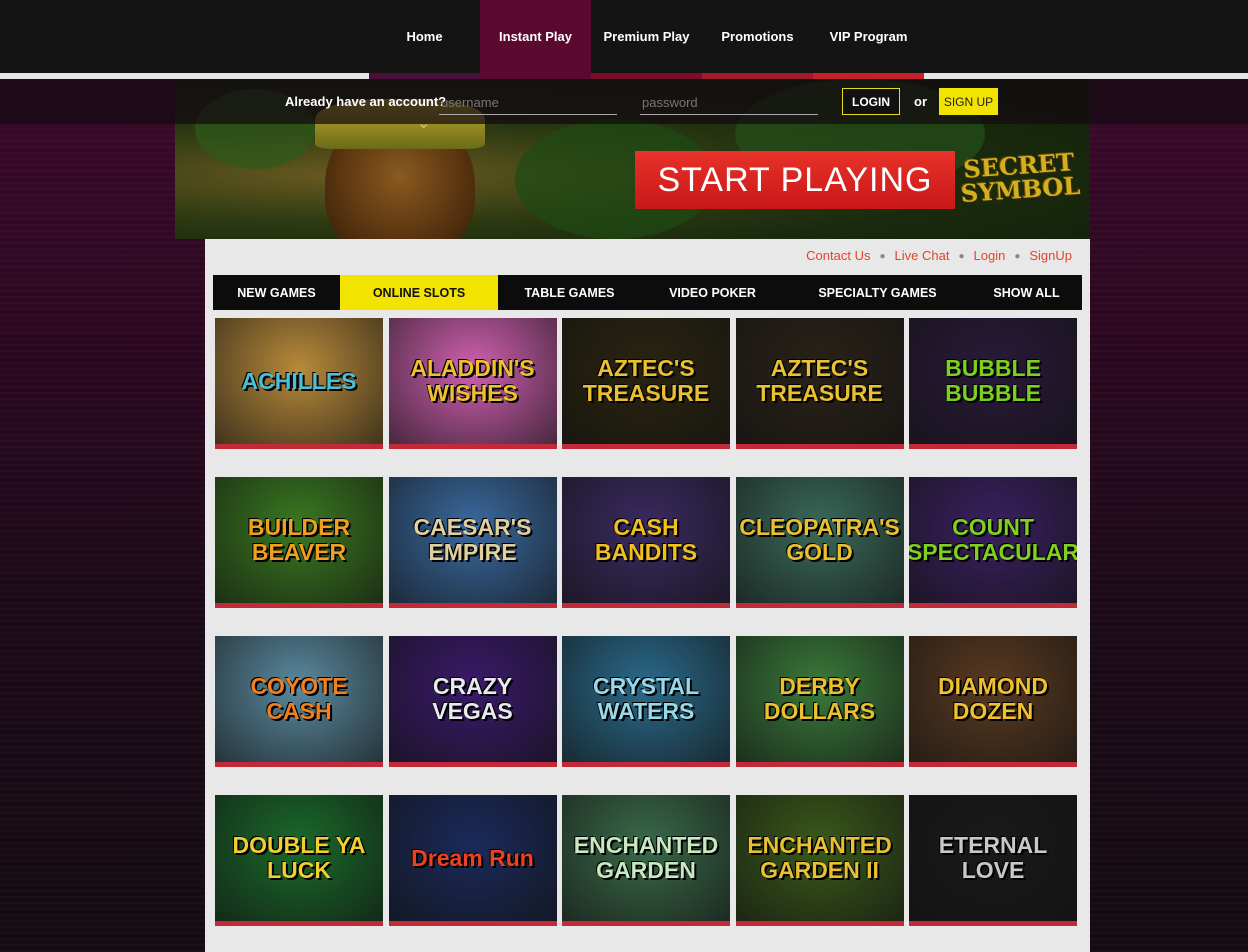 Image resolution: width=1248 pixels, height=952 pixels. I want to click on game-title: CRAZY VEGAS, so click(472, 698).